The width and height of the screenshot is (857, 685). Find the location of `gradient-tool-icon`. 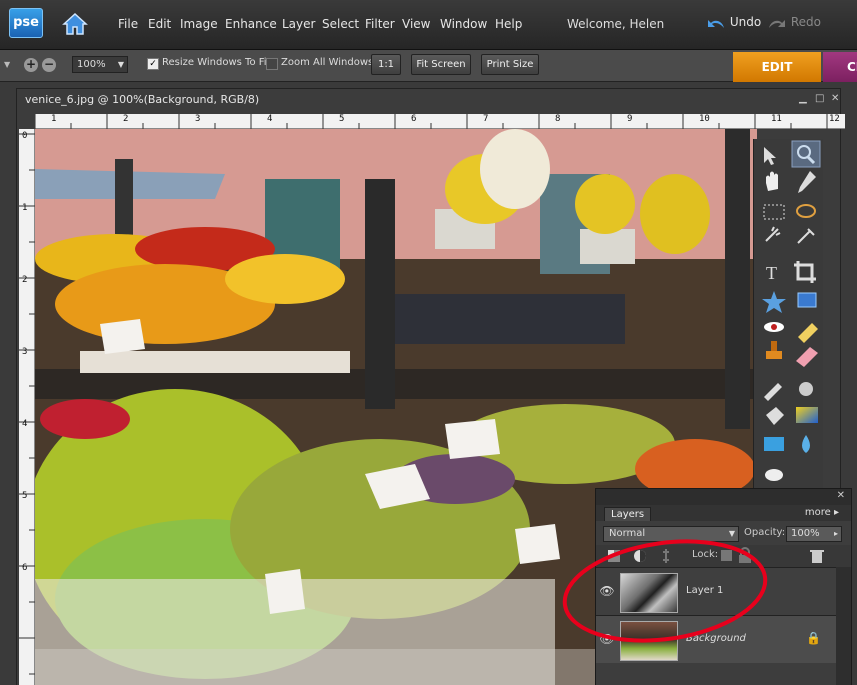

gradient-tool-icon is located at coordinates (805, 416).